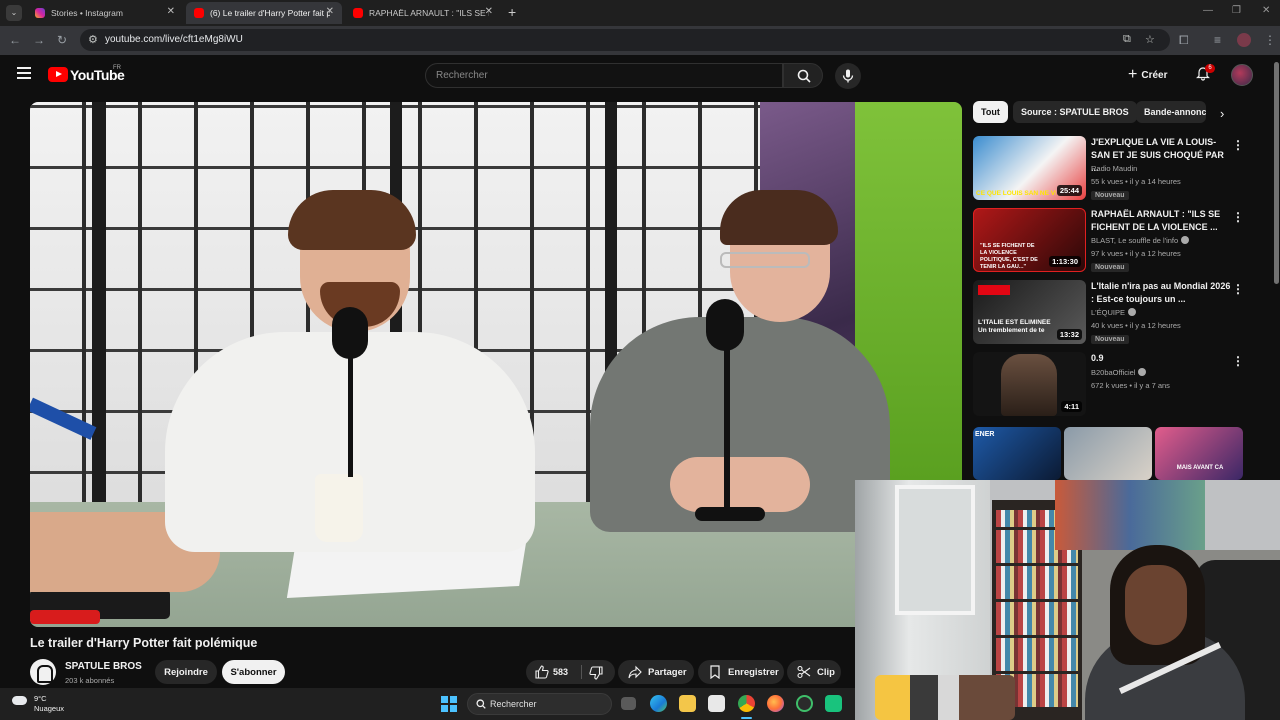 This screenshot has width=1280, height=720. I want to click on windows-taskbar: 9°C Nuageux Rechercher, so click(427, 704).